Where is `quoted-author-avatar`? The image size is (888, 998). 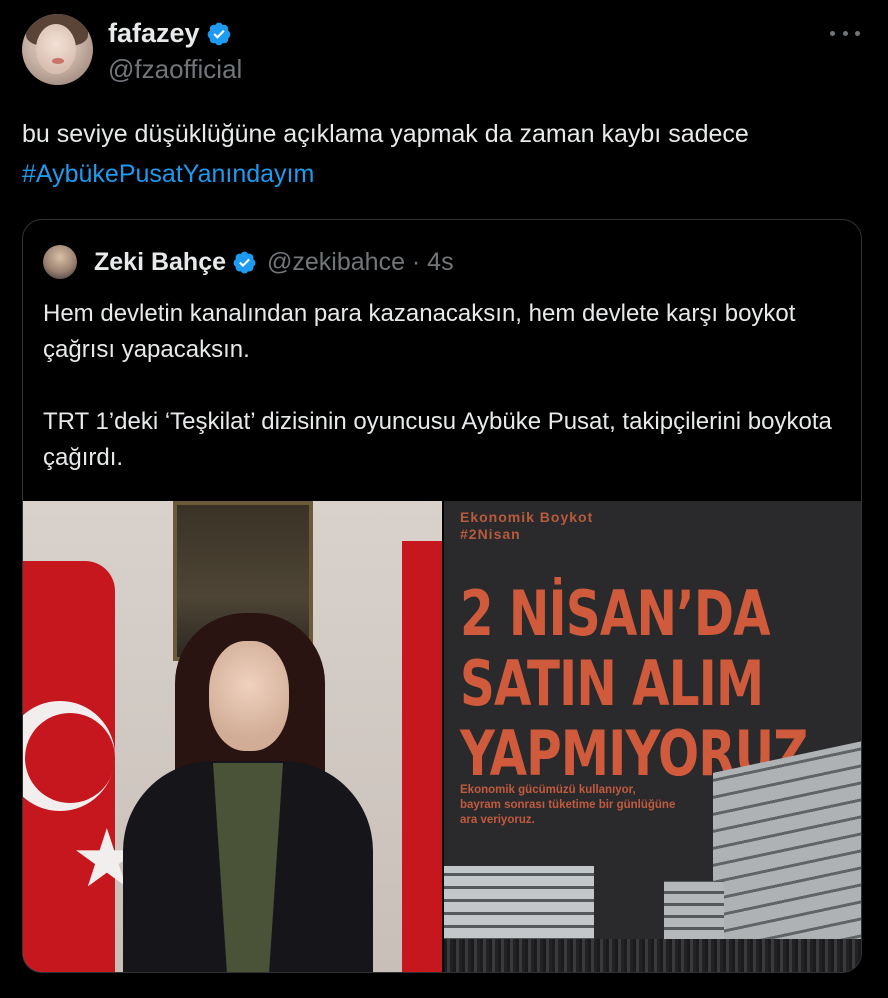
quoted-author-avatar is located at coordinates (60, 262).